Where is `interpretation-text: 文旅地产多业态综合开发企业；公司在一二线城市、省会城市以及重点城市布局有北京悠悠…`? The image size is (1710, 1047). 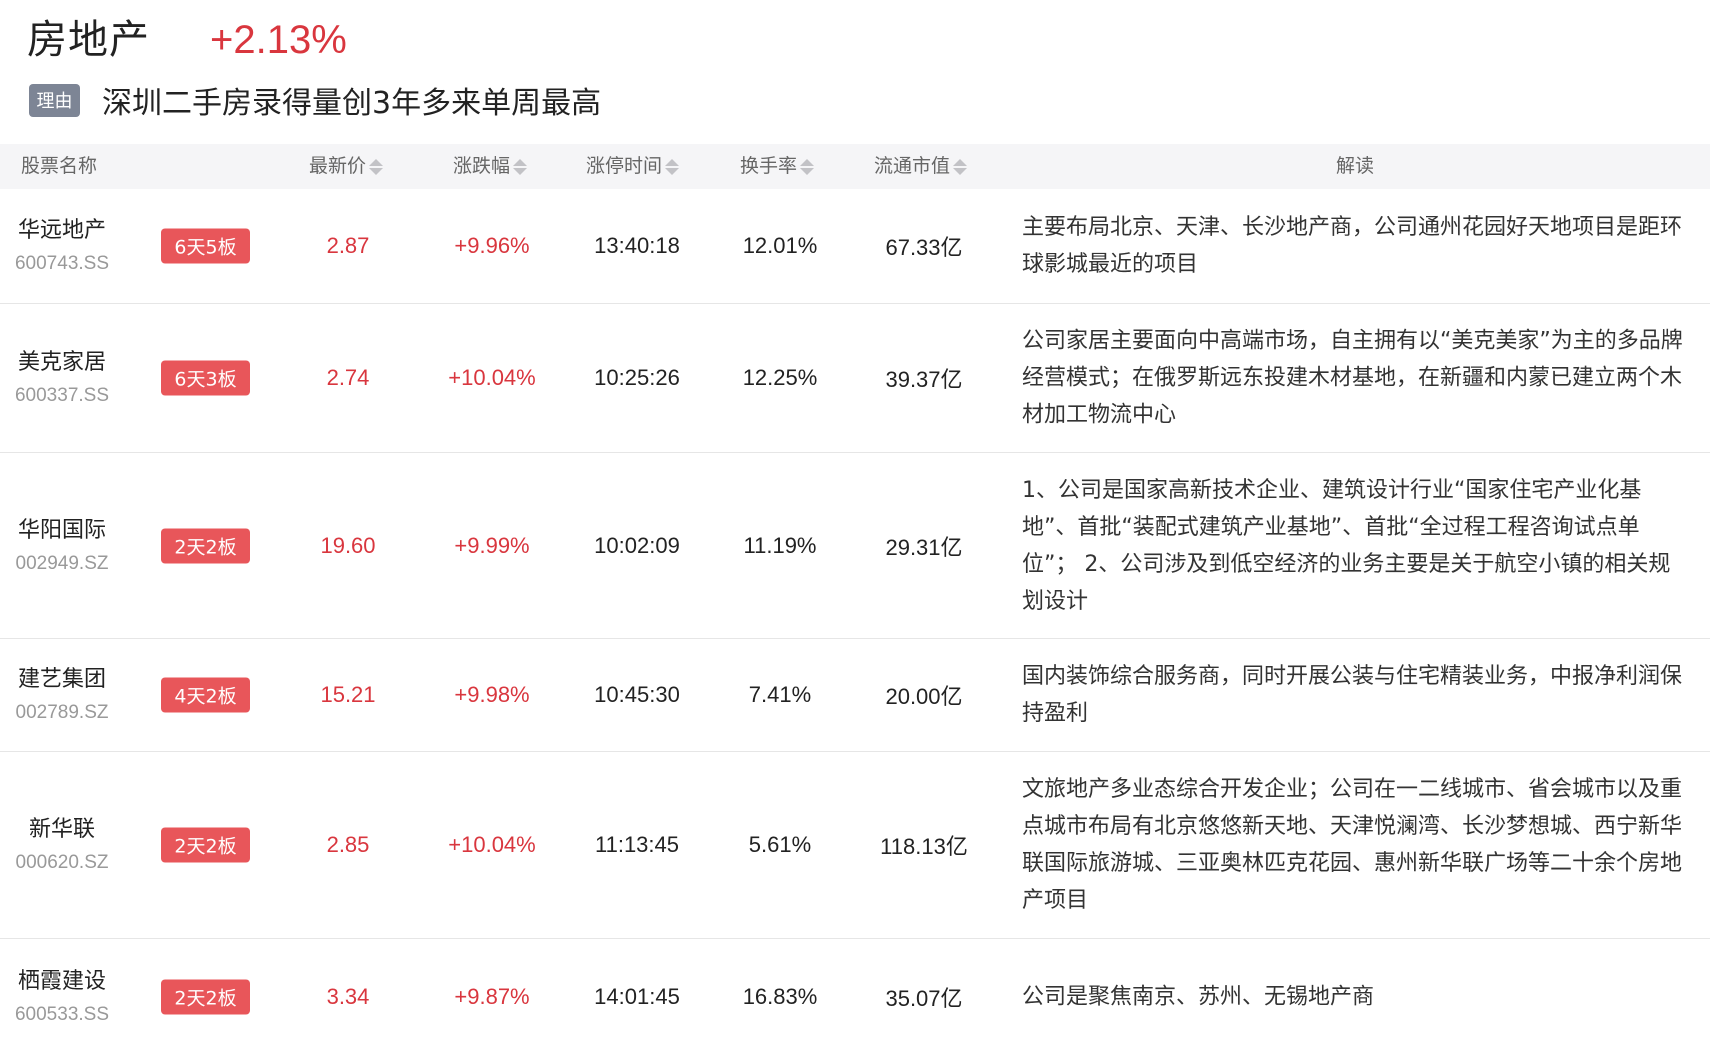 interpretation-text: 文旅地产多业态综合开发企业；公司在一二线城市、省会城市以及重点城市布局有北京悠悠… is located at coordinates (1352, 845).